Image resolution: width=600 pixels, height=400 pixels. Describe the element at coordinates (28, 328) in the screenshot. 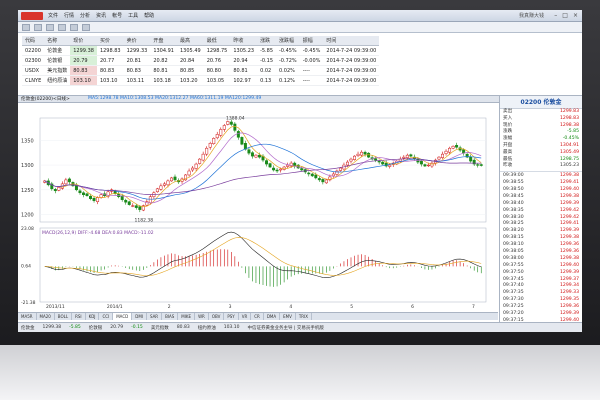

I see `status-item-0: 伦敦金` at that location.